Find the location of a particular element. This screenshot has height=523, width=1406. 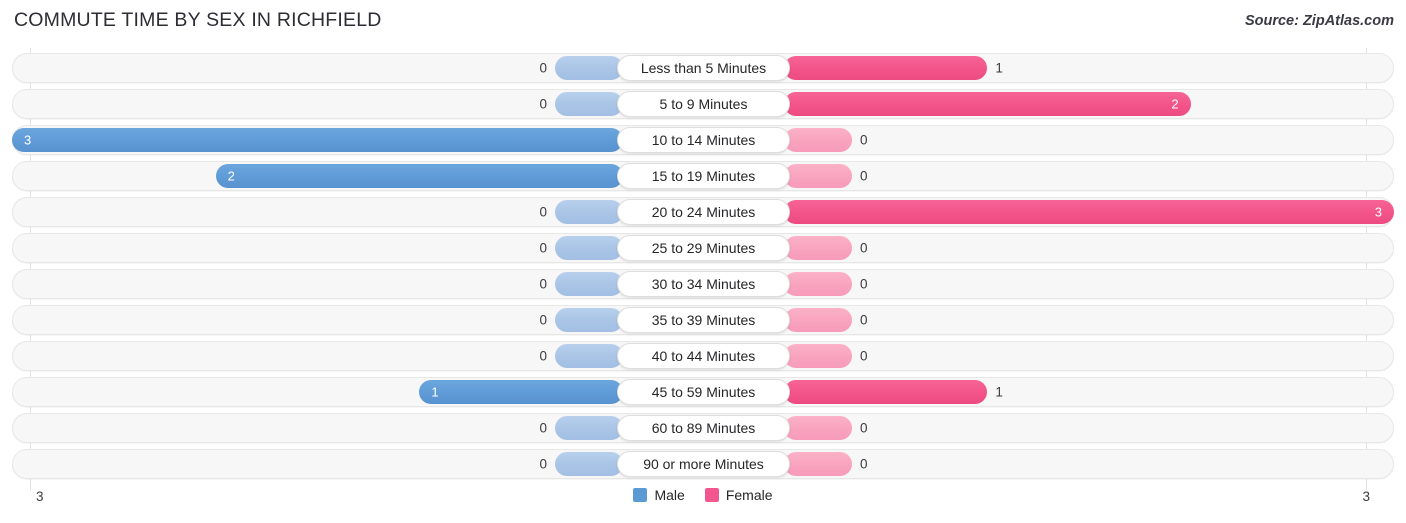

bar-male: 2 is located at coordinates (419, 176).